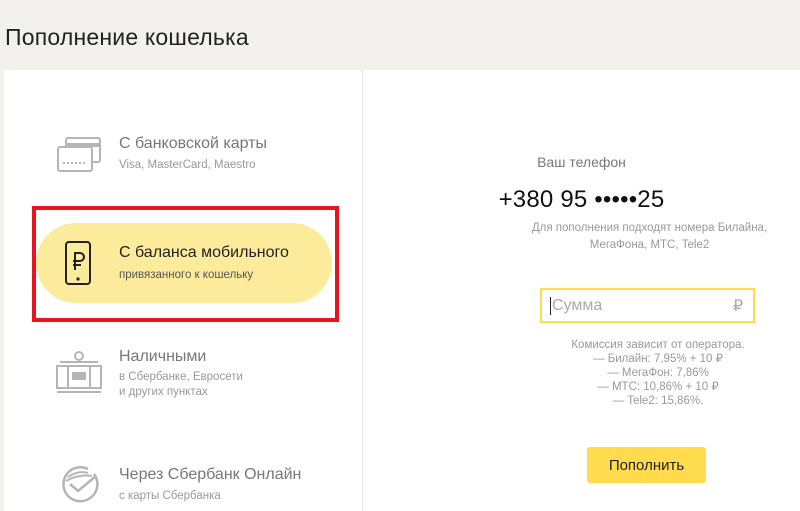 The width and height of the screenshot is (800, 511). What do you see at coordinates (581, 199) in the screenshot?
I see `phone-number: +380 95 •••••25` at bounding box center [581, 199].